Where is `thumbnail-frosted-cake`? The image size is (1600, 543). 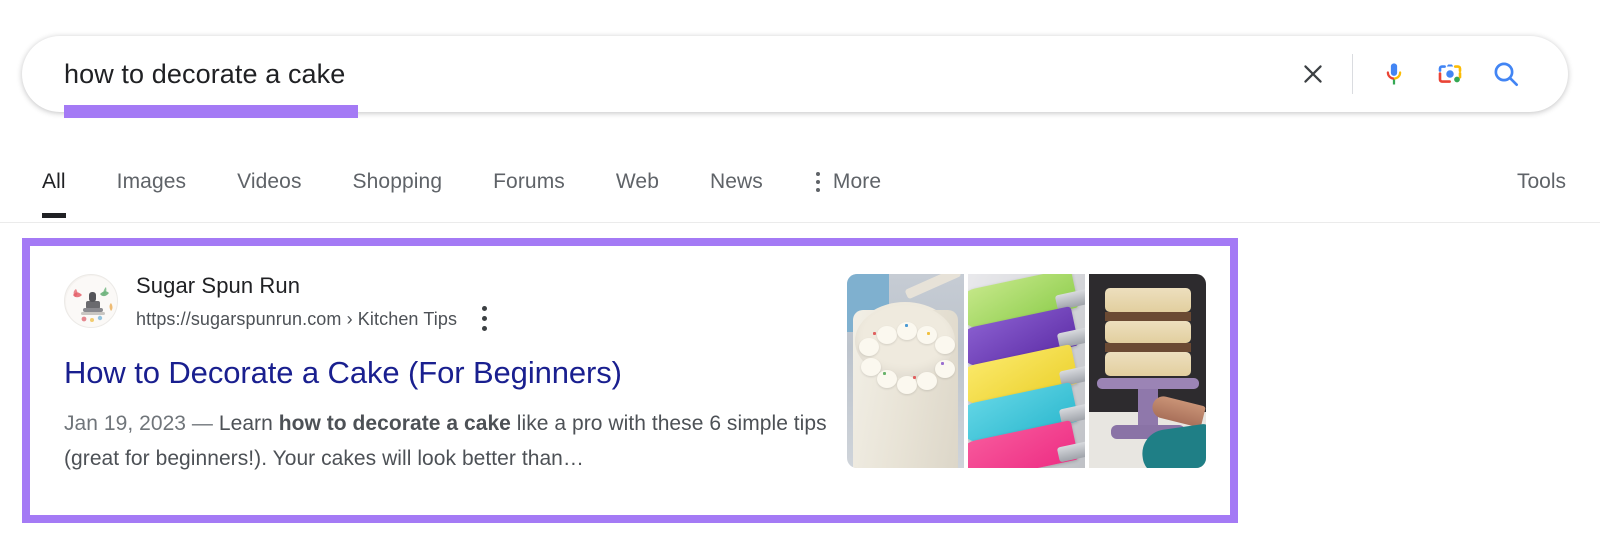 thumbnail-frosted-cake is located at coordinates (905, 371).